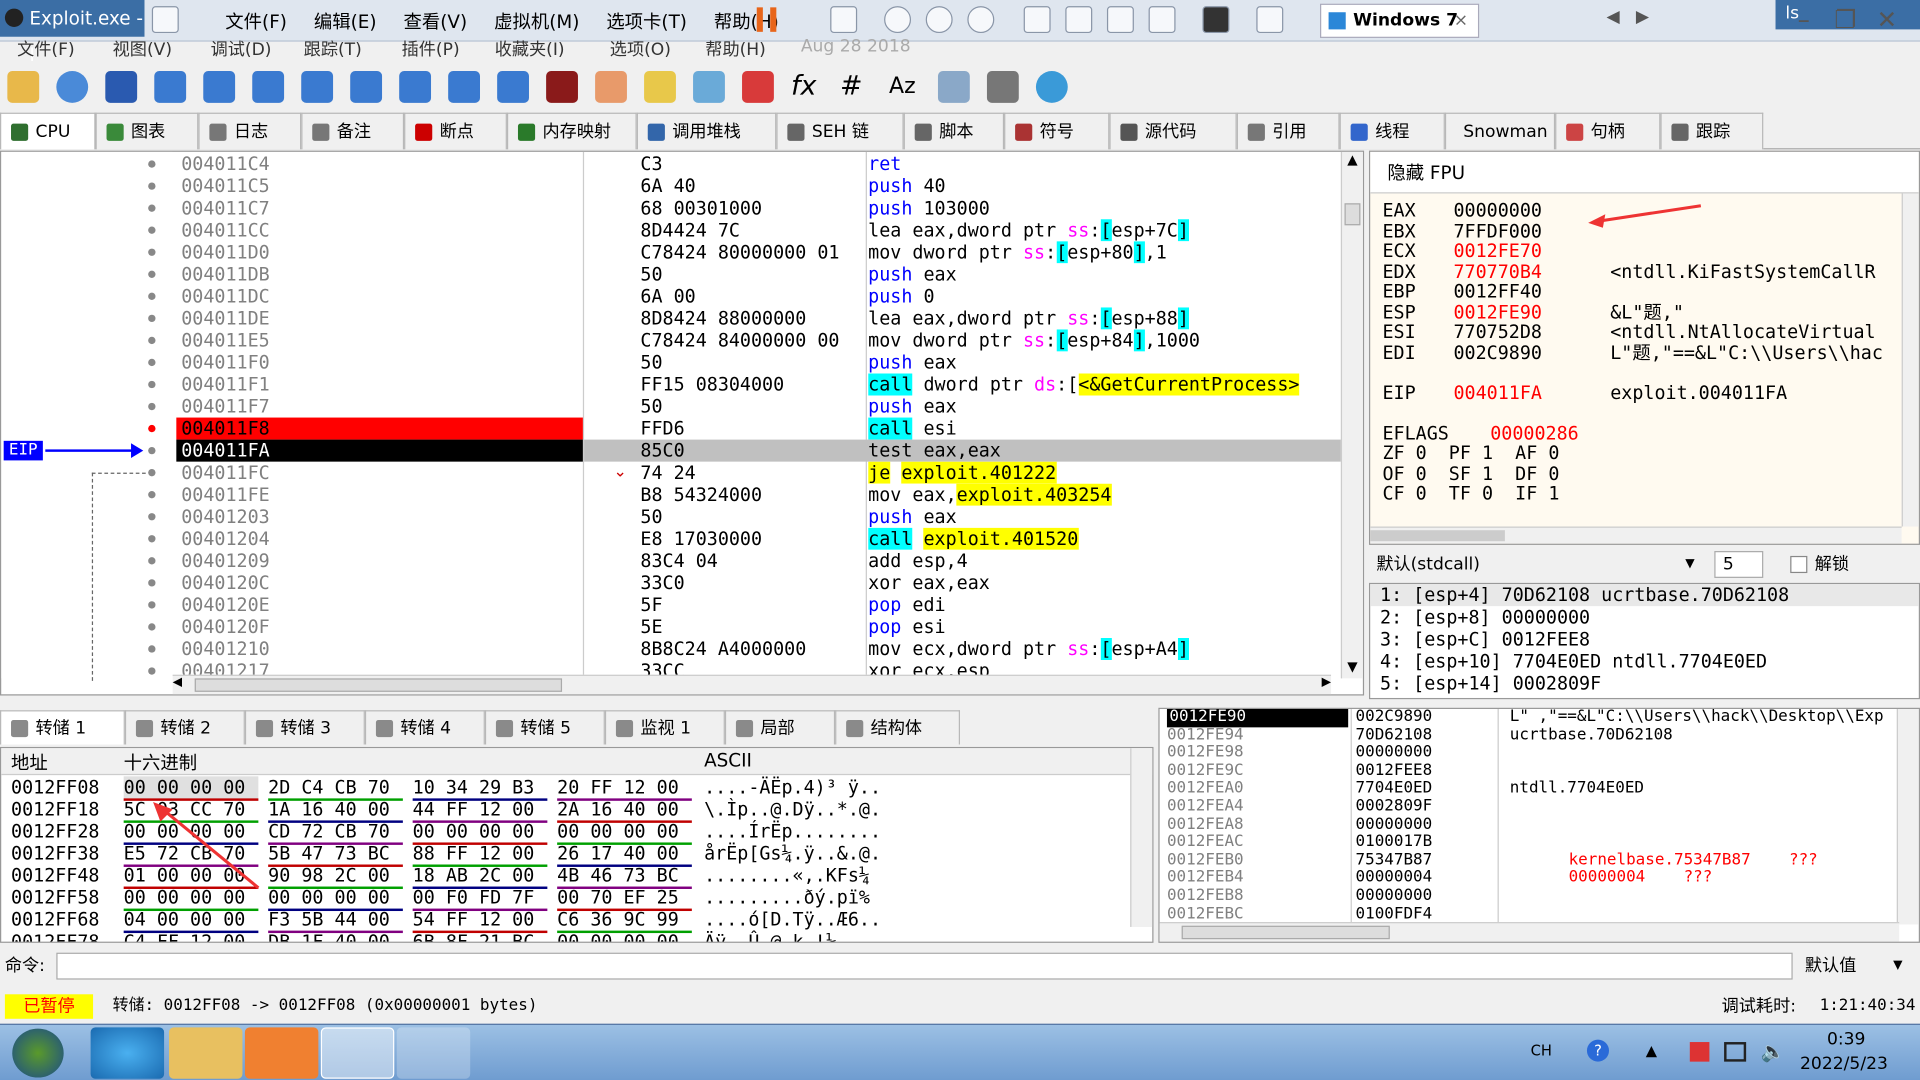 This screenshot has width=1920, height=1080. I want to click on vm-menu-view: 查看(V), so click(436, 21).